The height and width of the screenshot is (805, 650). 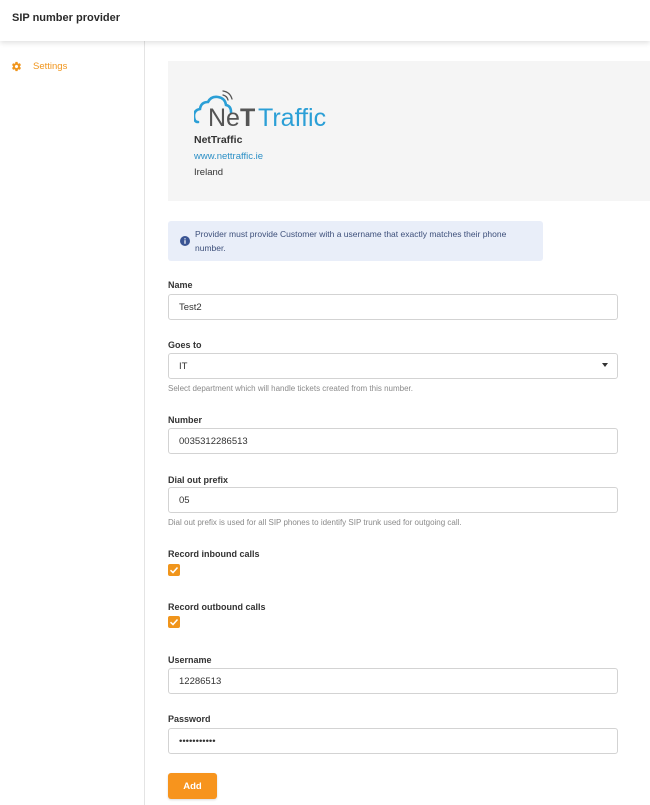 What do you see at coordinates (393, 500) in the screenshot?
I see `dial-out-prefix-input: 05` at bounding box center [393, 500].